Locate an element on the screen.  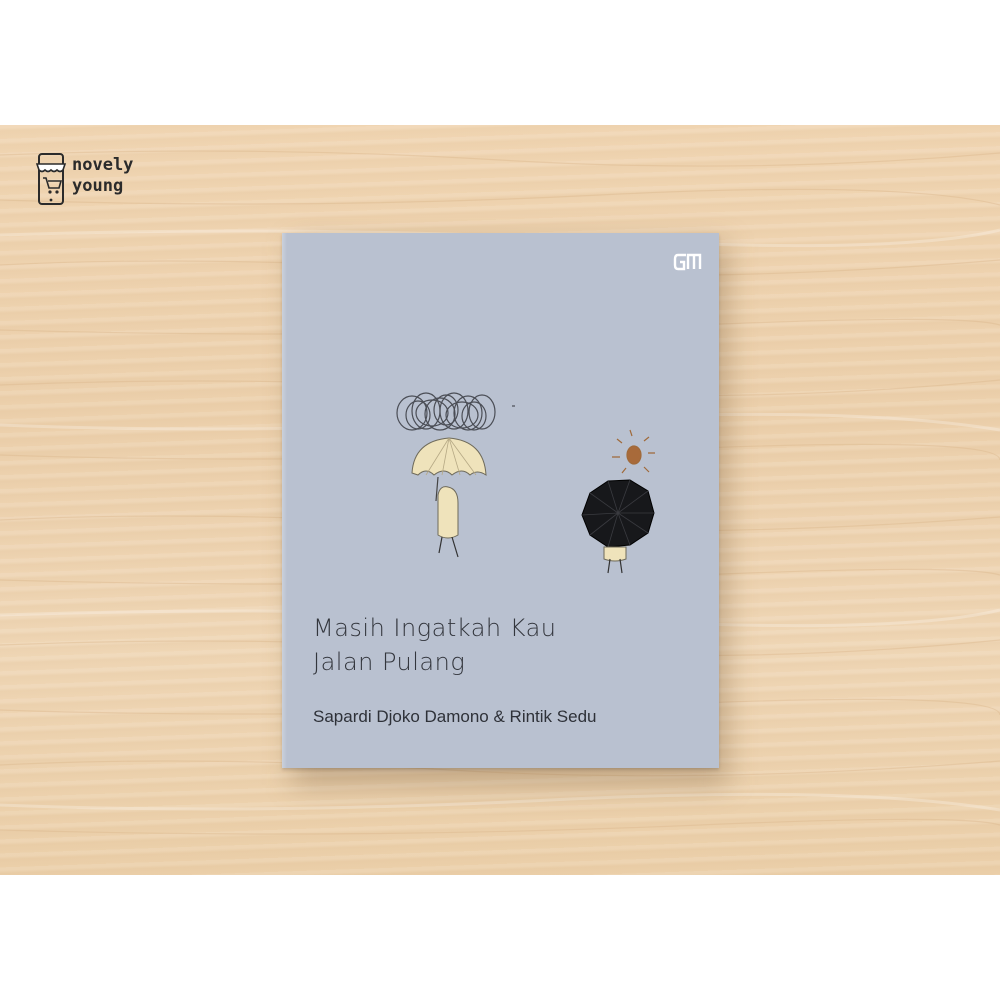
store-logo: novely young is located at coordinates (95, 181).